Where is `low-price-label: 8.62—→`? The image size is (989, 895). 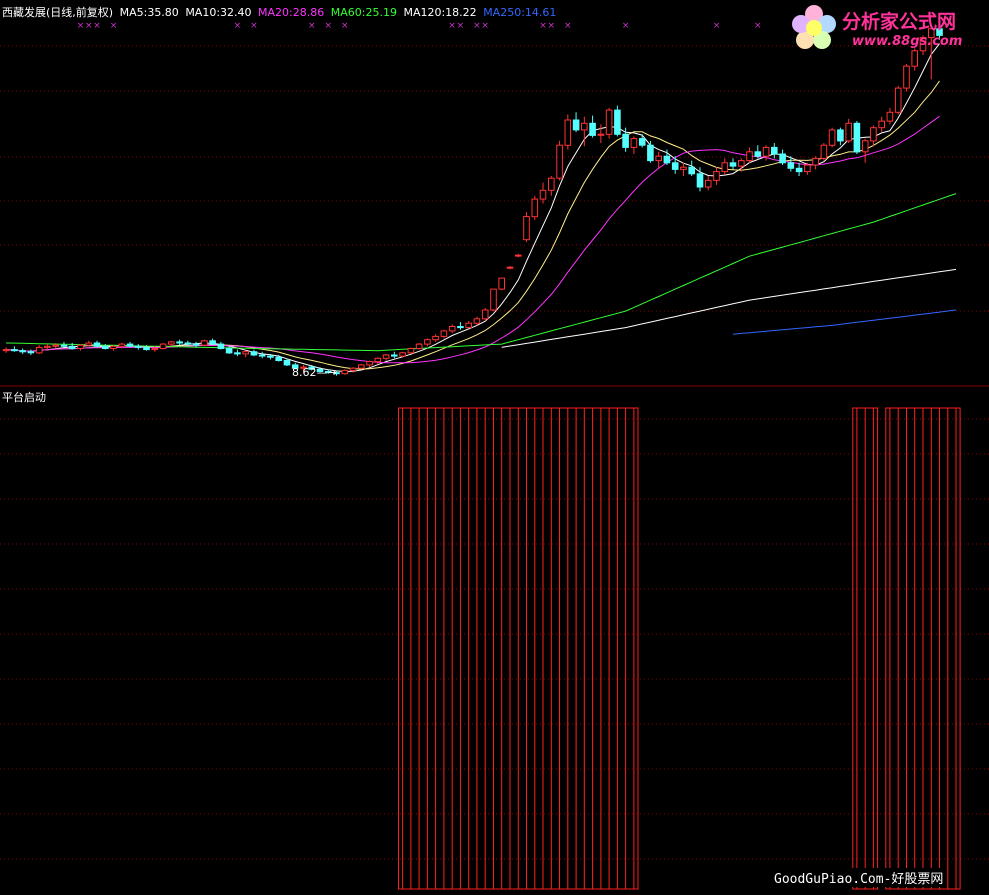
low-price-label: 8.62—→ is located at coordinates (314, 372).